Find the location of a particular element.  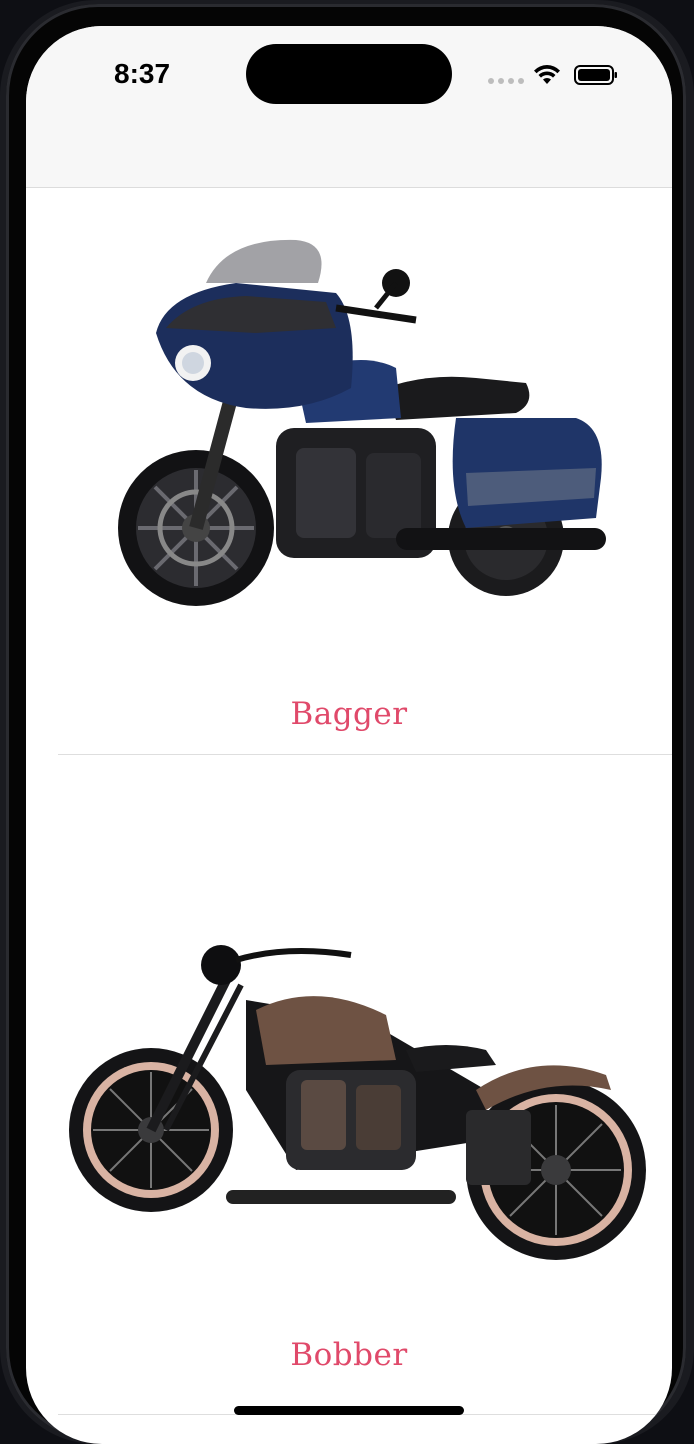

status-time: 8:37 is located at coordinates (142, 73).